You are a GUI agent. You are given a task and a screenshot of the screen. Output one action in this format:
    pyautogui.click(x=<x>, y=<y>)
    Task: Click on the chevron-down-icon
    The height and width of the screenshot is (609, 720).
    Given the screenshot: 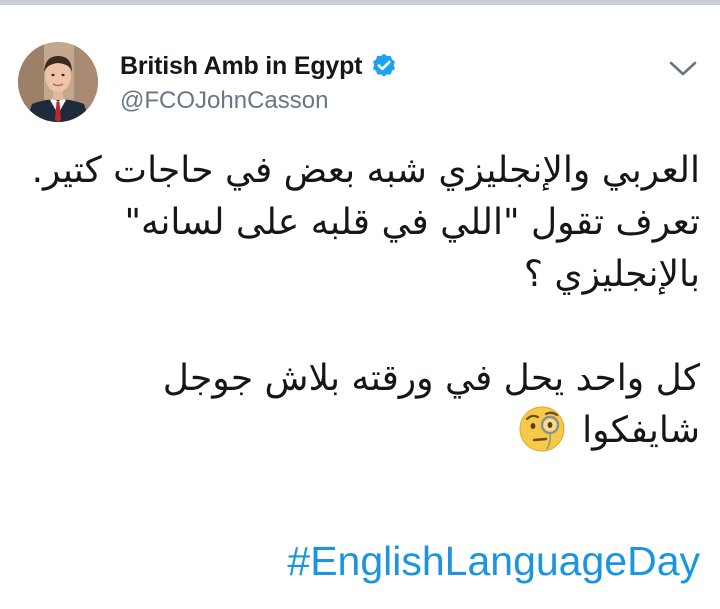 What is the action you would take?
    pyautogui.click(x=683, y=69)
    